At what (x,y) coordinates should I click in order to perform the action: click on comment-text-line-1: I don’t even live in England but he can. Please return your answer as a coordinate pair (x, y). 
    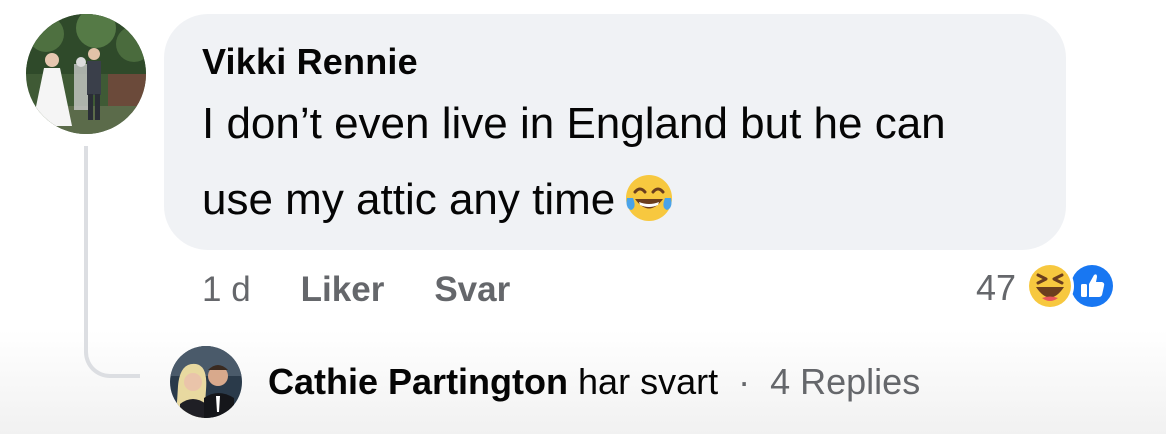
    Looking at the image, I should click on (574, 123).